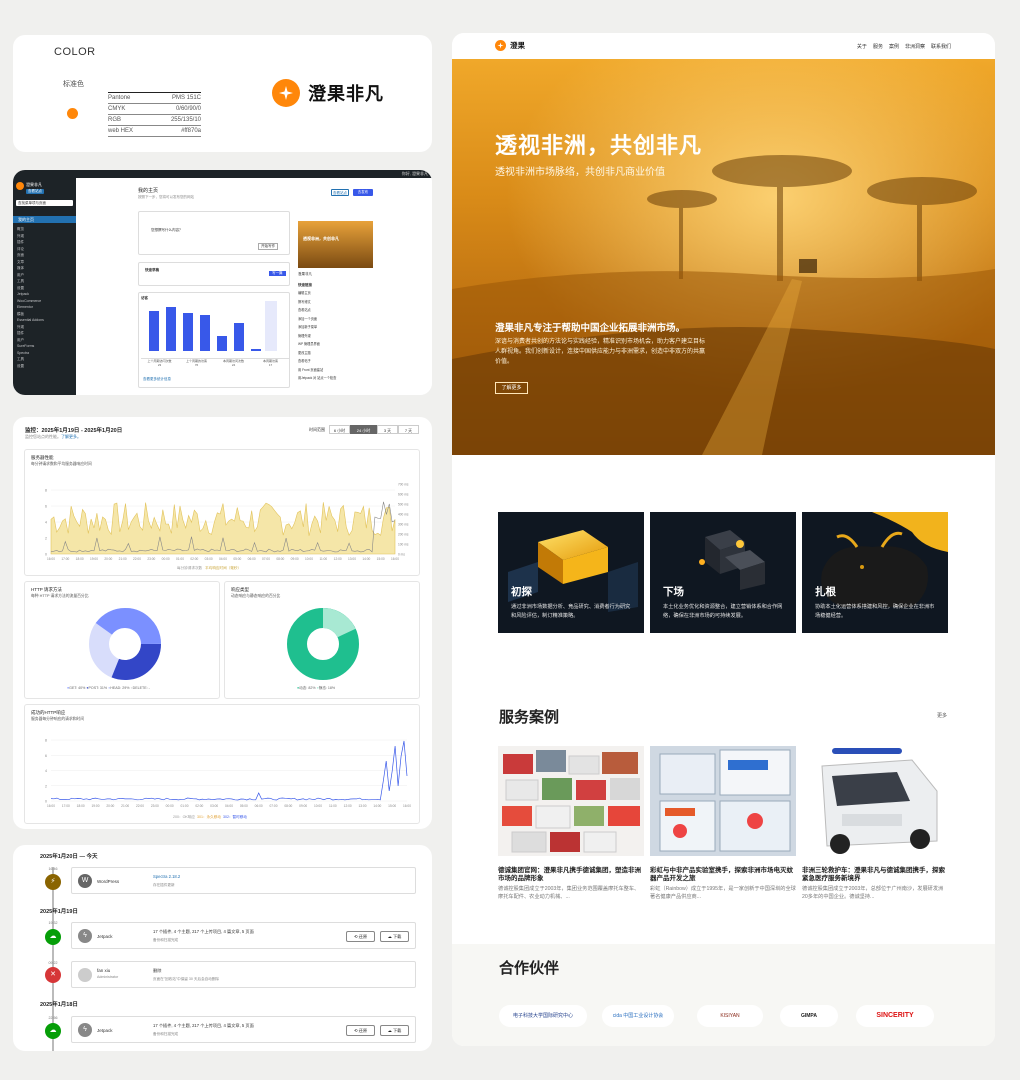 The image size is (1020, 1080). What do you see at coordinates (318, 806) in the screenshot?
I see `x-tick: 10:00` at bounding box center [318, 806].